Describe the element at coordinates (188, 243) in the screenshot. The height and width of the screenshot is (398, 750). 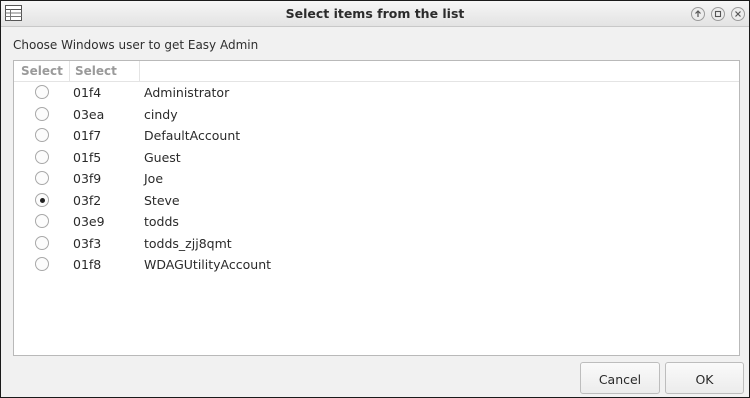
I see `user-name: todds_zjj8qmt` at that location.